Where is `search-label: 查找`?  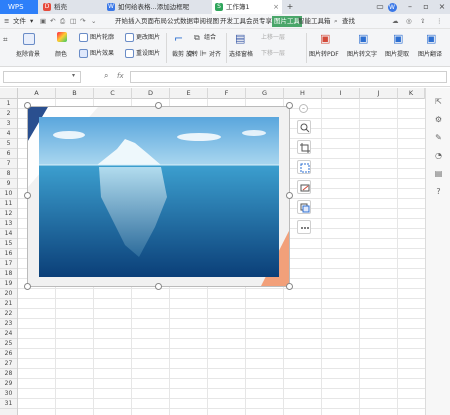 search-label: 查找 is located at coordinates (348, 21).